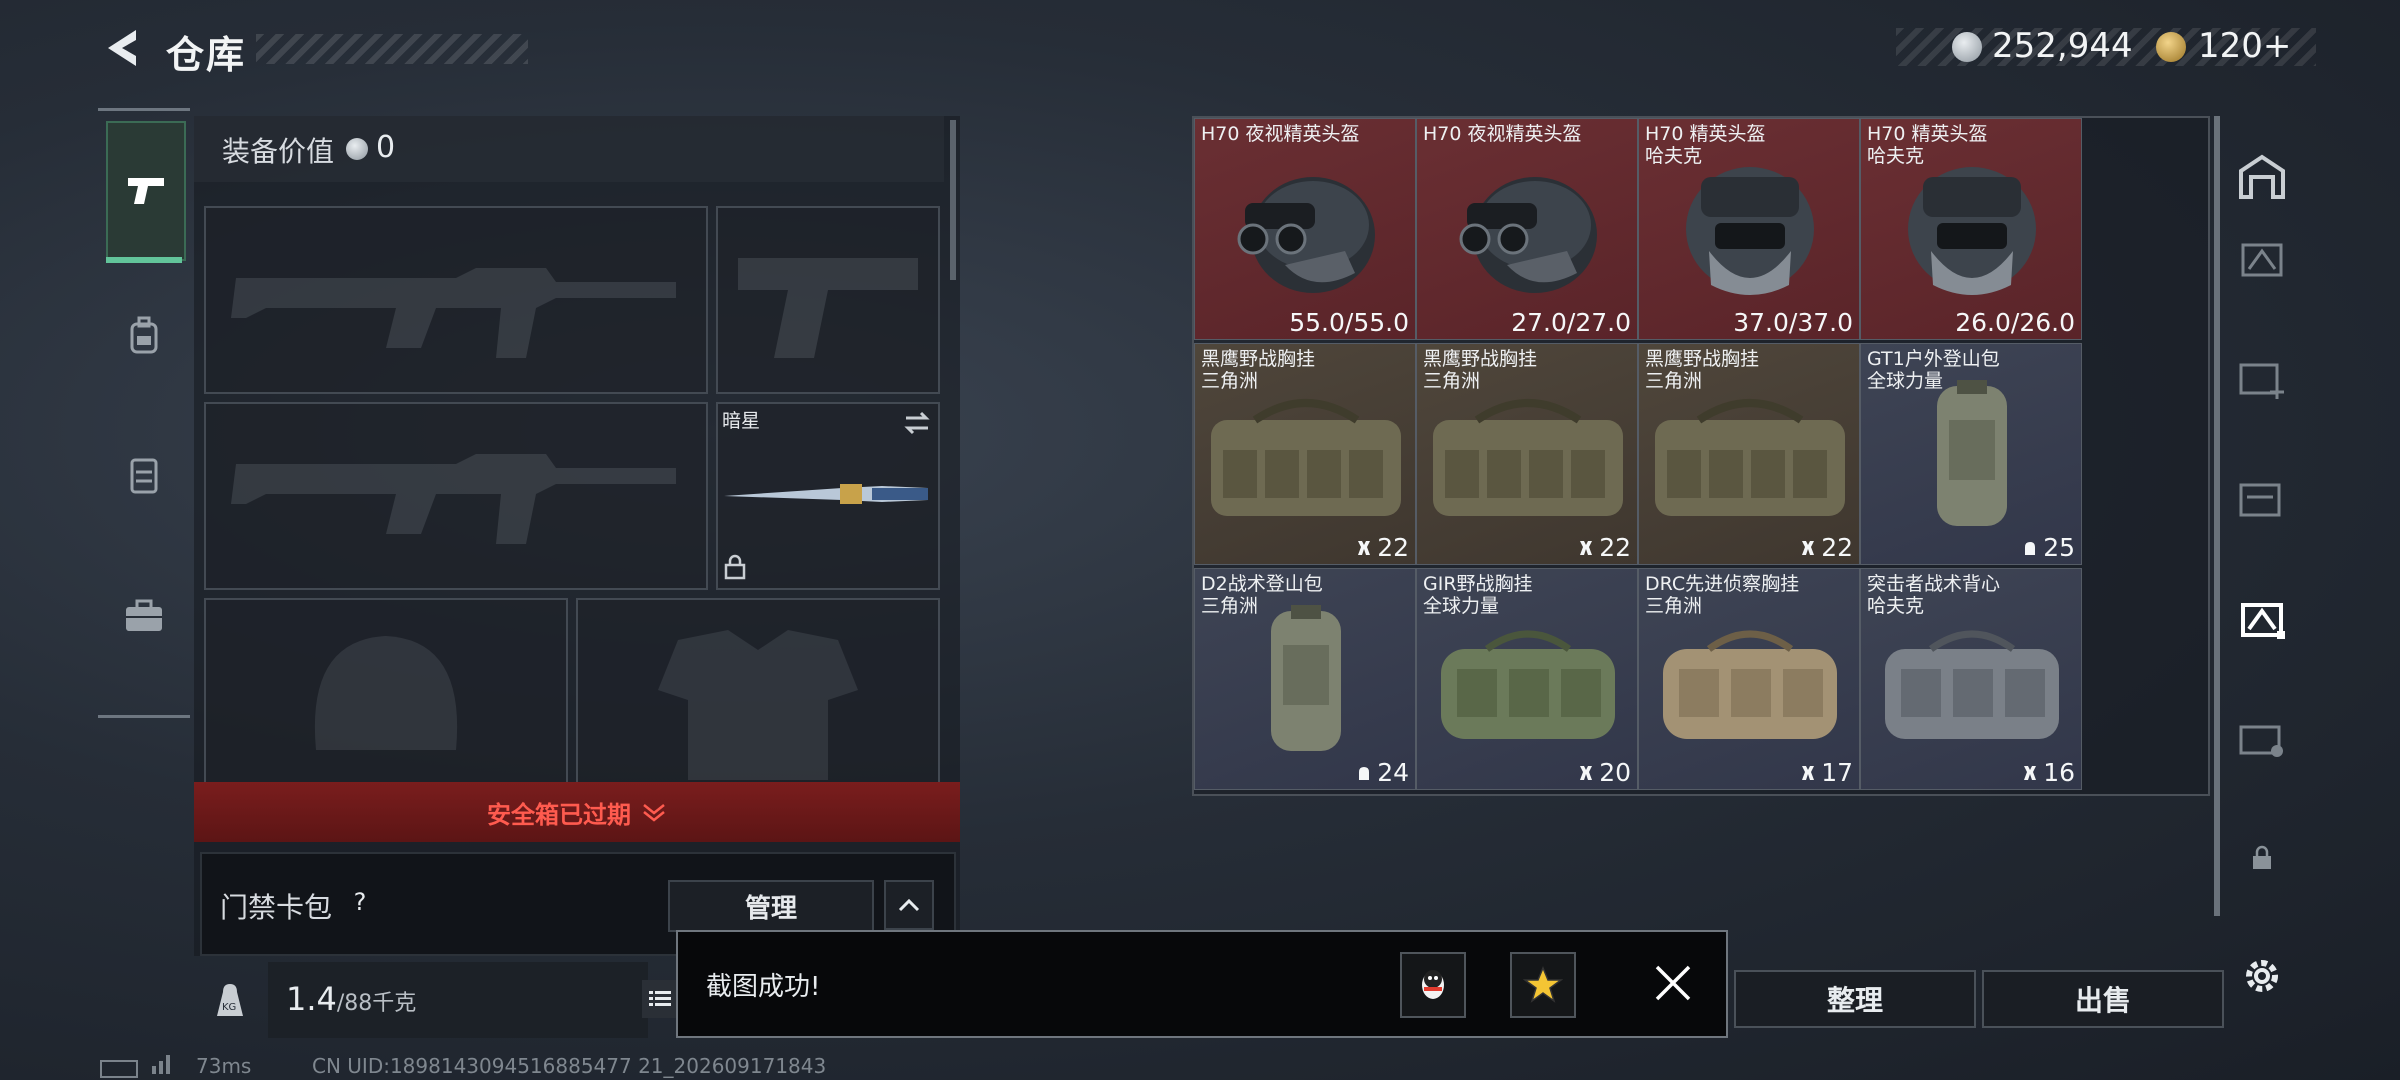  Describe the element at coordinates (2244, 46) in the screenshot. I see `gold-currency-amount: 120+` at that location.